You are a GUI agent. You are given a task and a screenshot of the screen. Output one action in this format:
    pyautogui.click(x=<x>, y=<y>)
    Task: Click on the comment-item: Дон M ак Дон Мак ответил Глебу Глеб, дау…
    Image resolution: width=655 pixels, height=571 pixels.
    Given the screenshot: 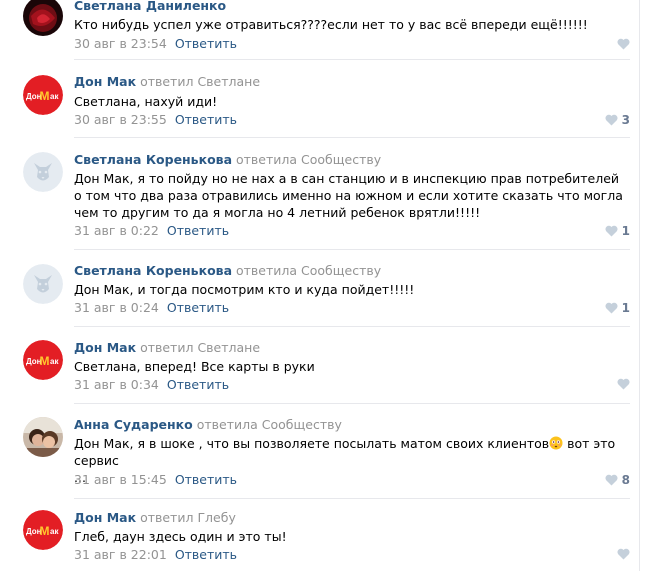 What is the action you would take?
    pyautogui.click(x=320, y=535)
    